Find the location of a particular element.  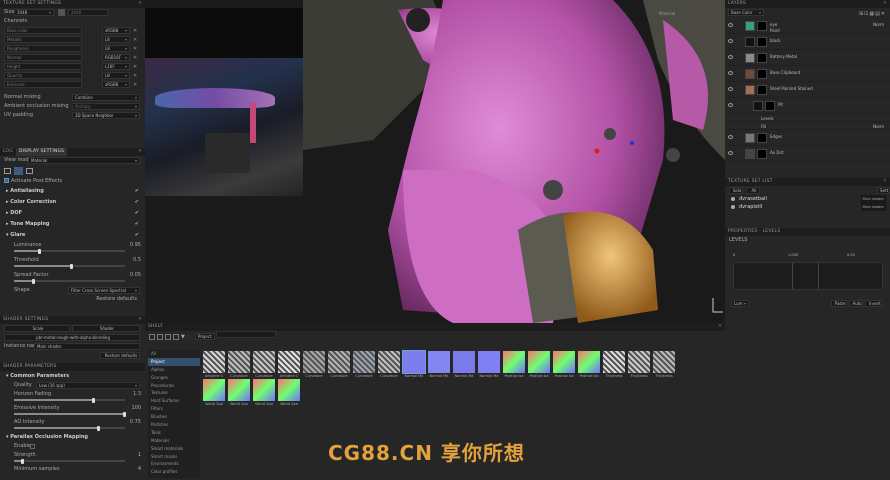

effect-section: ▾ Glare ✔ is located at coordinates (72, 235).